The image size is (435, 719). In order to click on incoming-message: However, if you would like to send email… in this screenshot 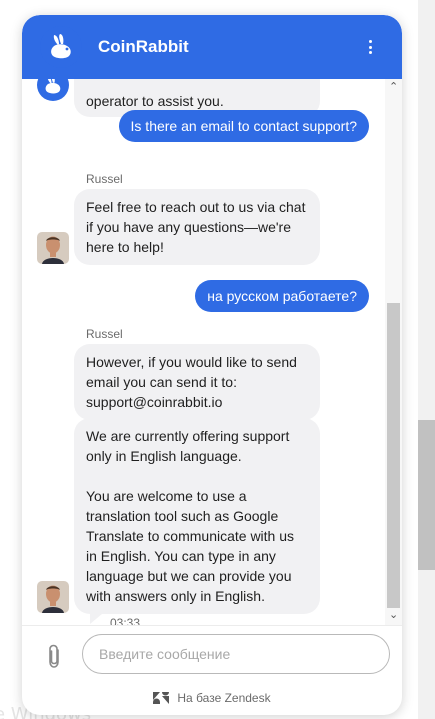, I will do `click(197, 382)`.